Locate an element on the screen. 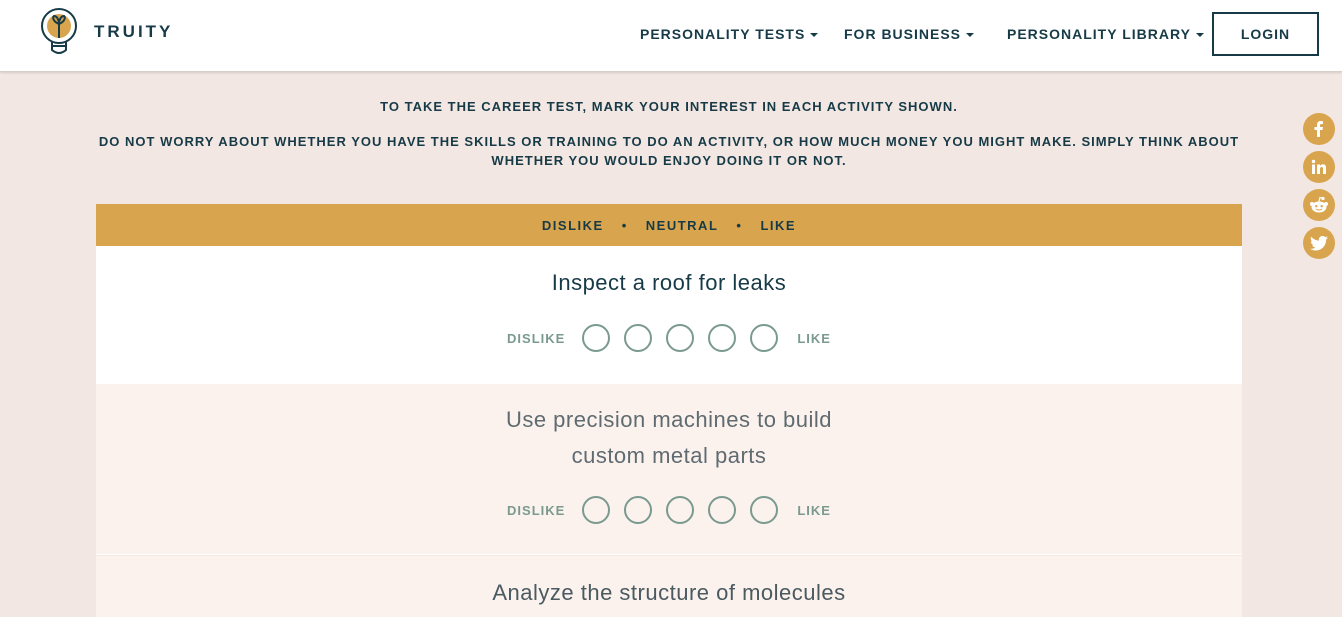 This screenshot has height=617, width=1342. logo: TRUITY is located at coordinates (105, 32).